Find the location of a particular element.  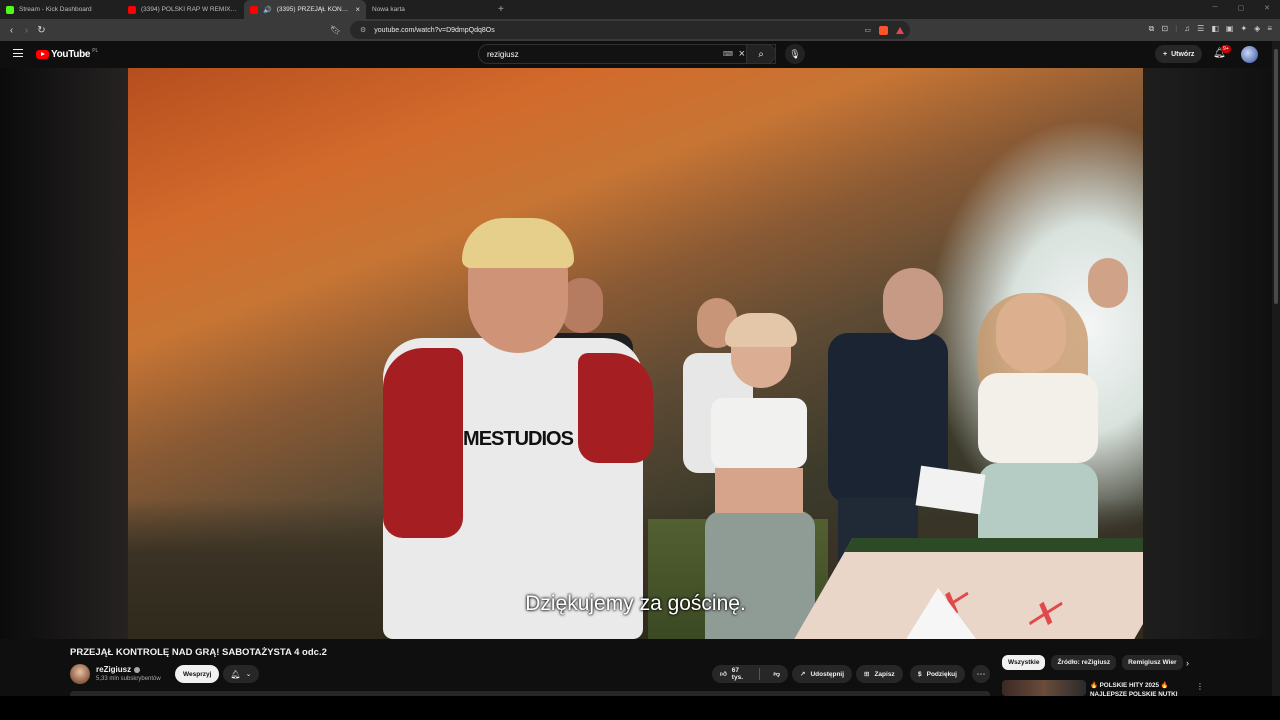

like-button: 👍︎ 67 tys. is located at coordinates (736, 674).